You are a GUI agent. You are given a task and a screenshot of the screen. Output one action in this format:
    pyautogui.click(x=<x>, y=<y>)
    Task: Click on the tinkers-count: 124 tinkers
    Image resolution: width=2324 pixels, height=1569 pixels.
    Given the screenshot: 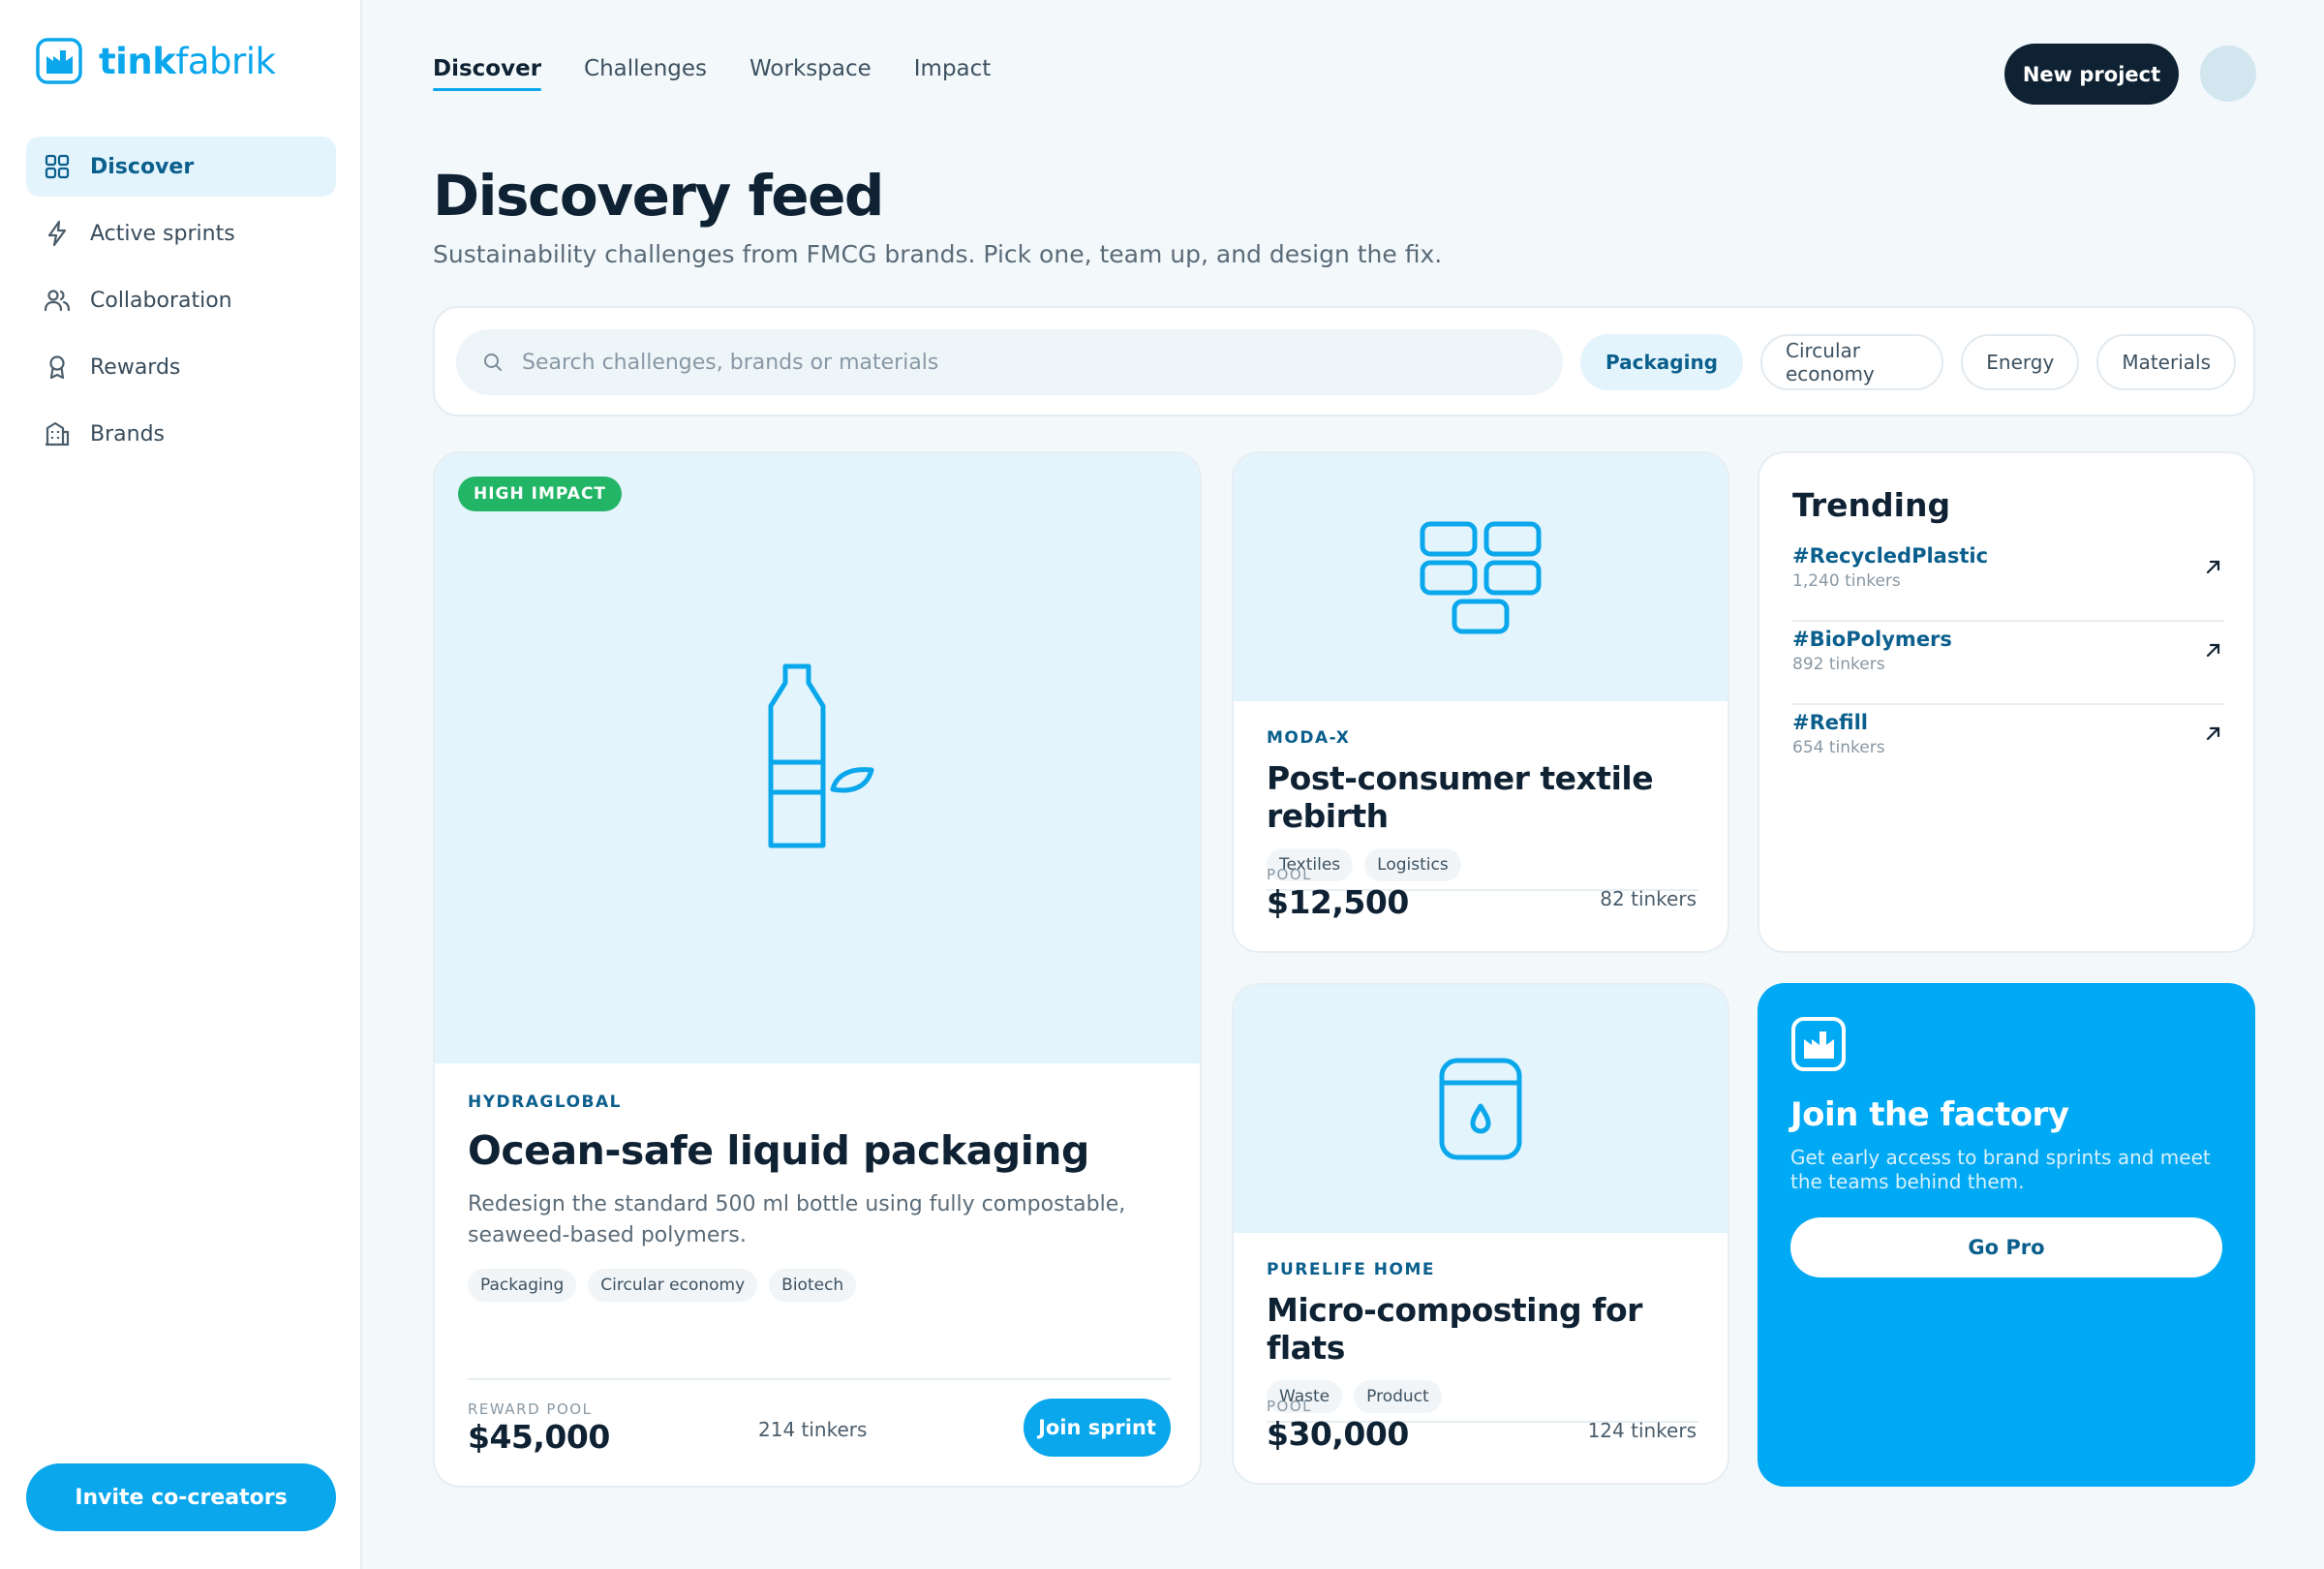 What is the action you would take?
    pyautogui.click(x=1642, y=1430)
    